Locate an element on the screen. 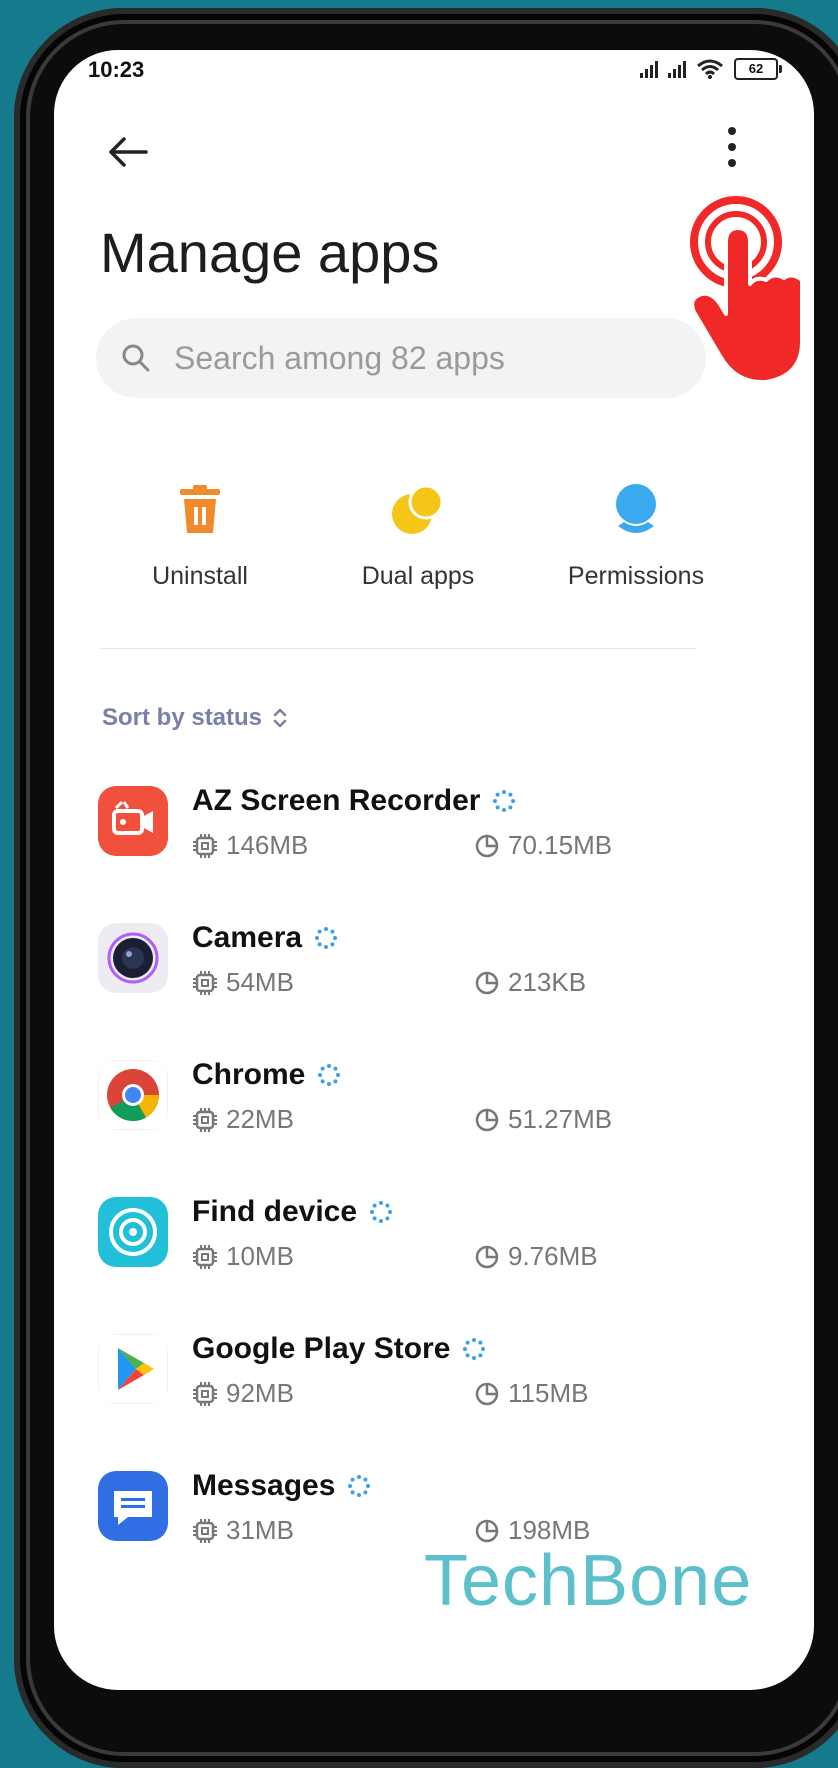 Image resolution: width=838 pixels, height=1768 pixels. status-time: 10:23 is located at coordinates (116, 69).